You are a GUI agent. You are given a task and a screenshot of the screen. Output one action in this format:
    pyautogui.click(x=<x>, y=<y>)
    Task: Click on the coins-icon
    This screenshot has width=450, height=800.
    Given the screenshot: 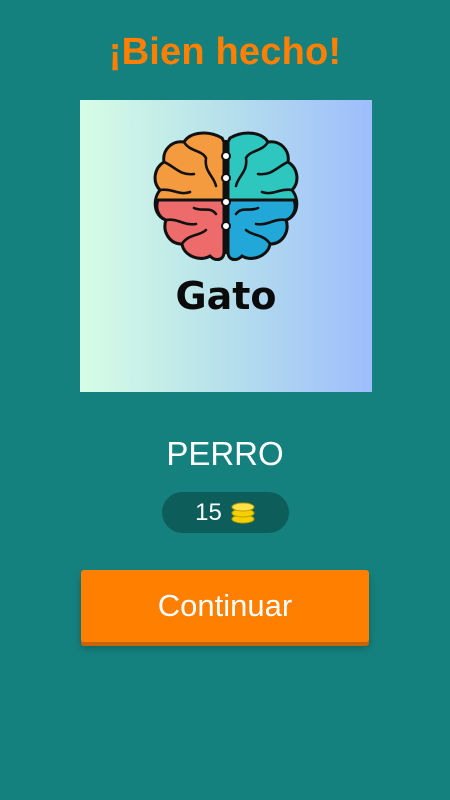 What is the action you would take?
    pyautogui.click(x=243, y=512)
    